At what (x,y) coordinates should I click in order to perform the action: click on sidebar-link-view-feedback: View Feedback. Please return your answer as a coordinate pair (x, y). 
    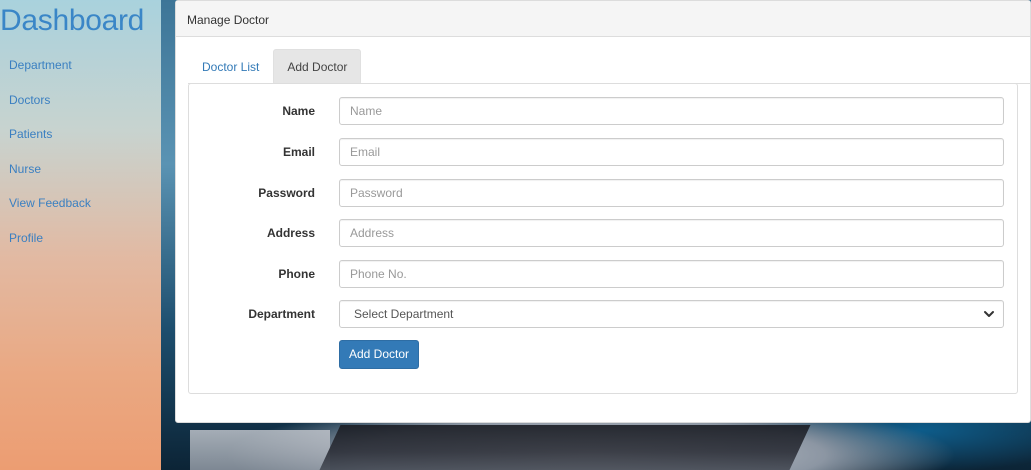
    Looking at the image, I should click on (50, 203).